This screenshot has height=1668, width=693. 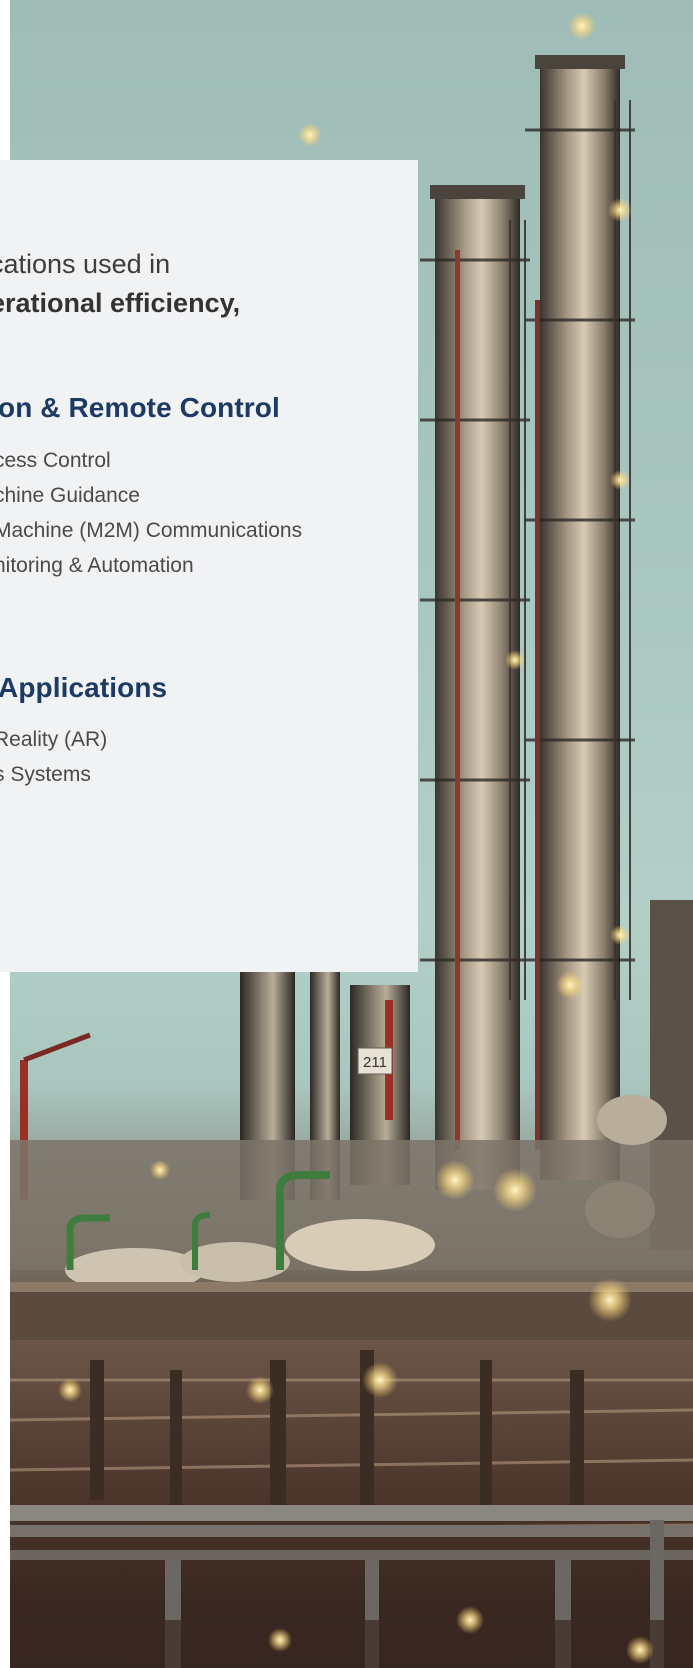 I want to click on tower-number-label: 211, so click(x=375, y=1062).